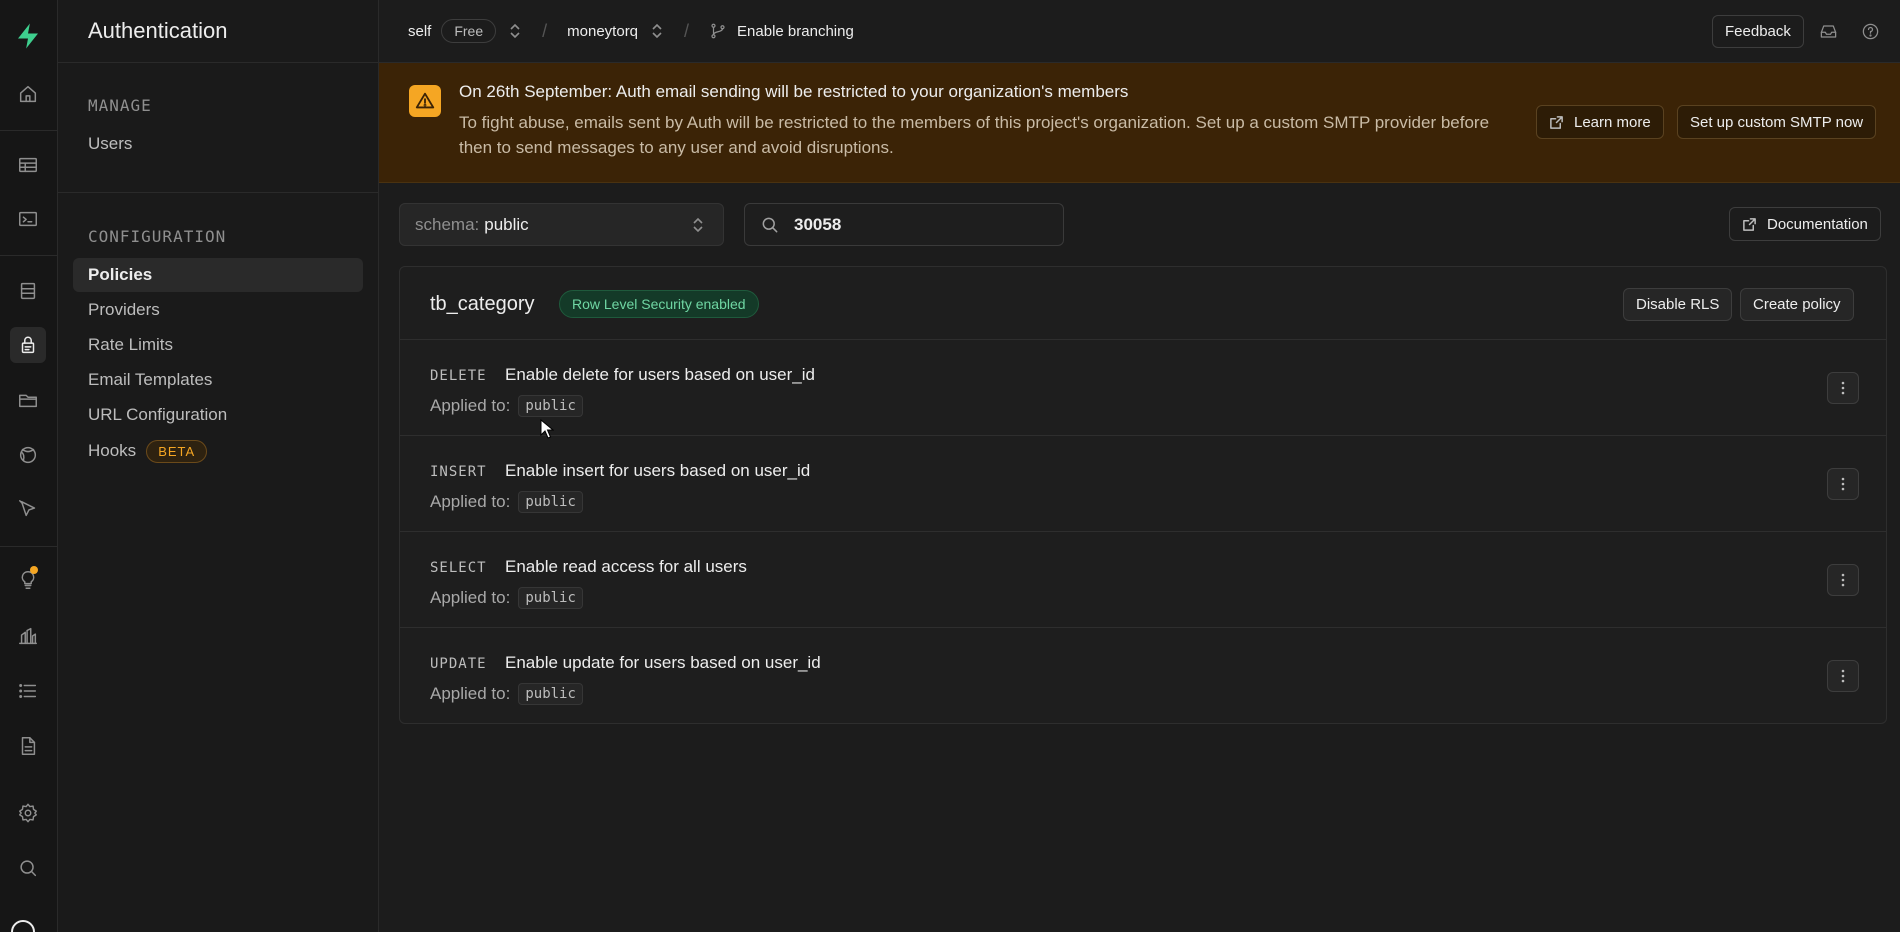  I want to click on user-avatar, so click(23, 926).